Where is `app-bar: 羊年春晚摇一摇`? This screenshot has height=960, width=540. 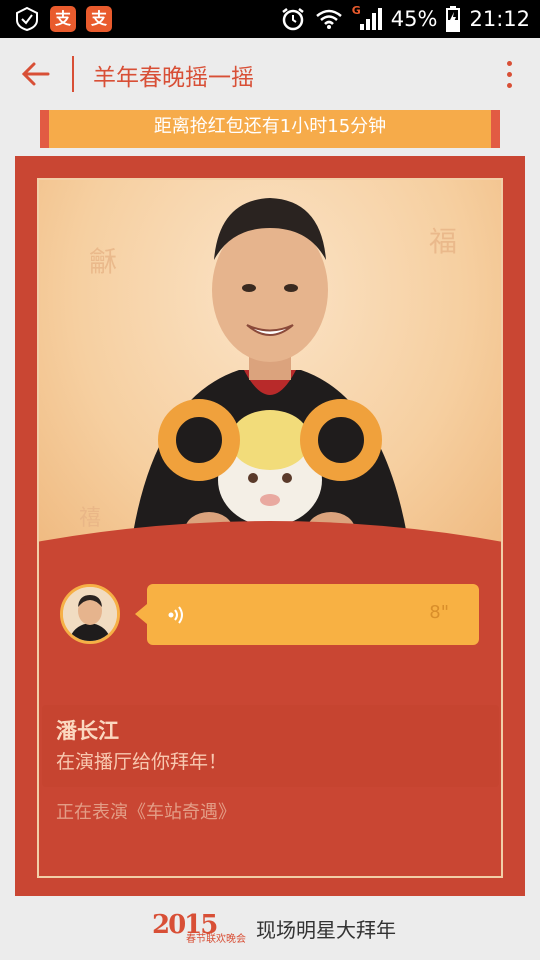
app-bar: 羊年春晚摇一摇 is located at coordinates (270, 74).